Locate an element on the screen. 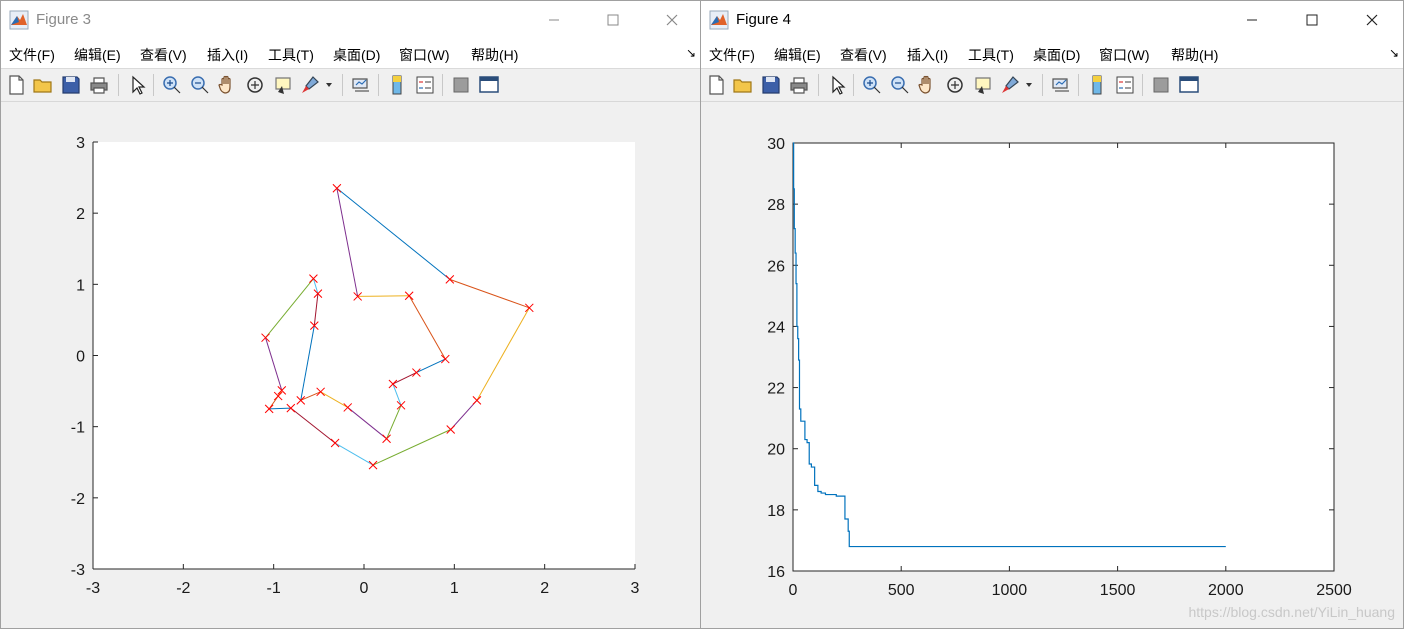  window-title: Figure 3 is located at coordinates (64, 19).